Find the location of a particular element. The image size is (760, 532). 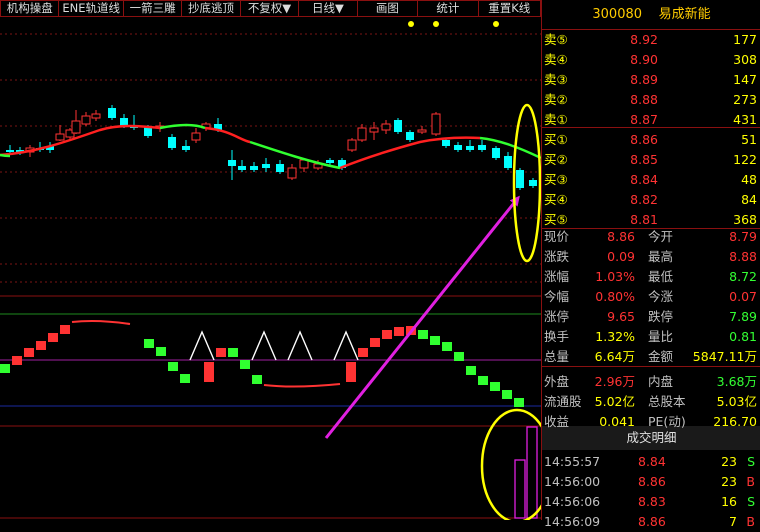

quote-label: 金额 is located at coordinates (661, 356).